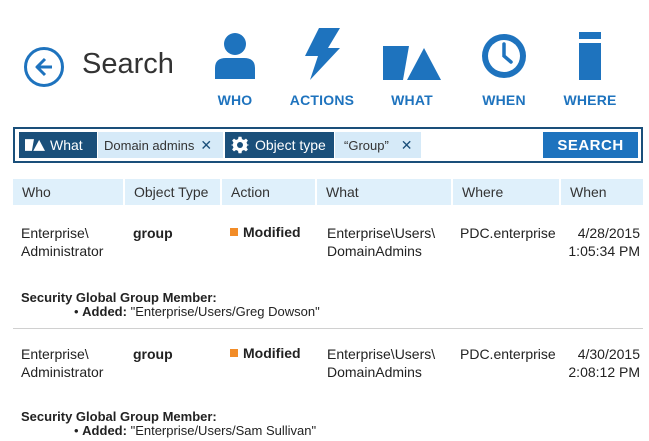 This screenshot has height=441, width=649. What do you see at coordinates (68, 192) in the screenshot?
I see `column-header-who: Who` at bounding box center [68, 192].